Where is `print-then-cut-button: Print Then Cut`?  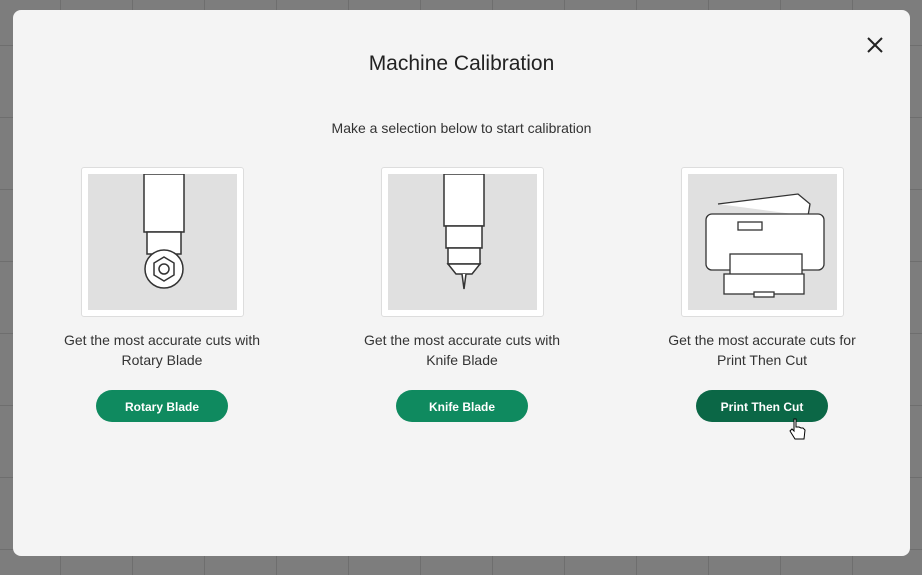 print-then-cut-button: Print Then Cut is located at coordinates (762, 406).